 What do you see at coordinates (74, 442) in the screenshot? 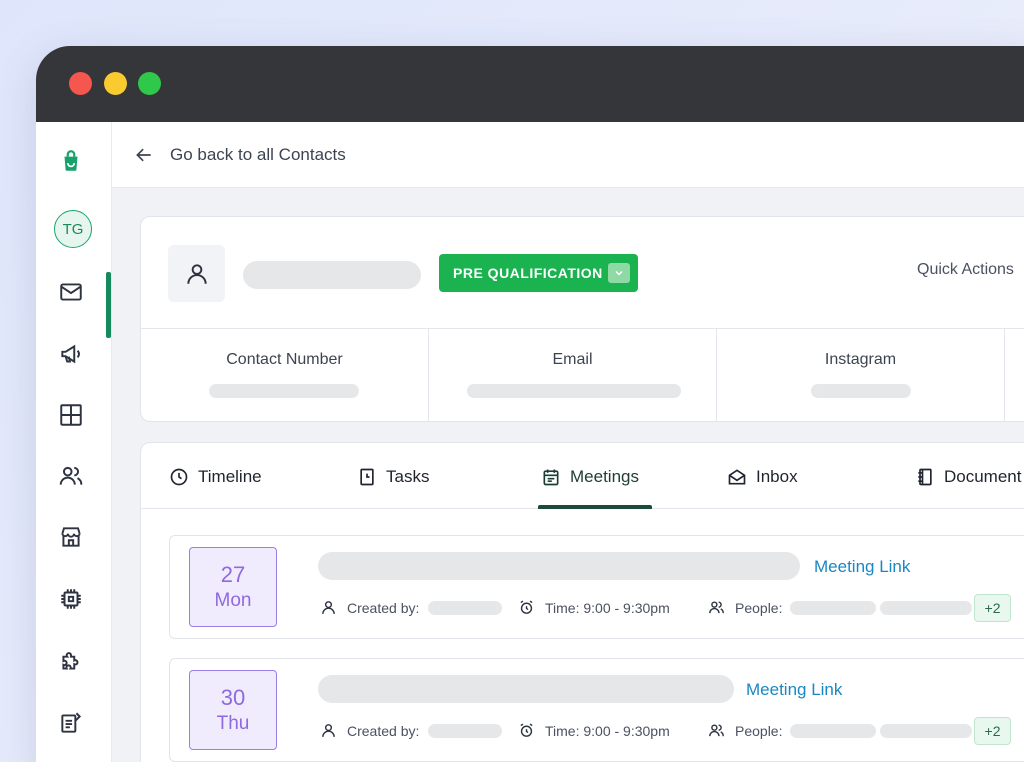
I see `sidebar: TG` at bounding box center [74, 442].